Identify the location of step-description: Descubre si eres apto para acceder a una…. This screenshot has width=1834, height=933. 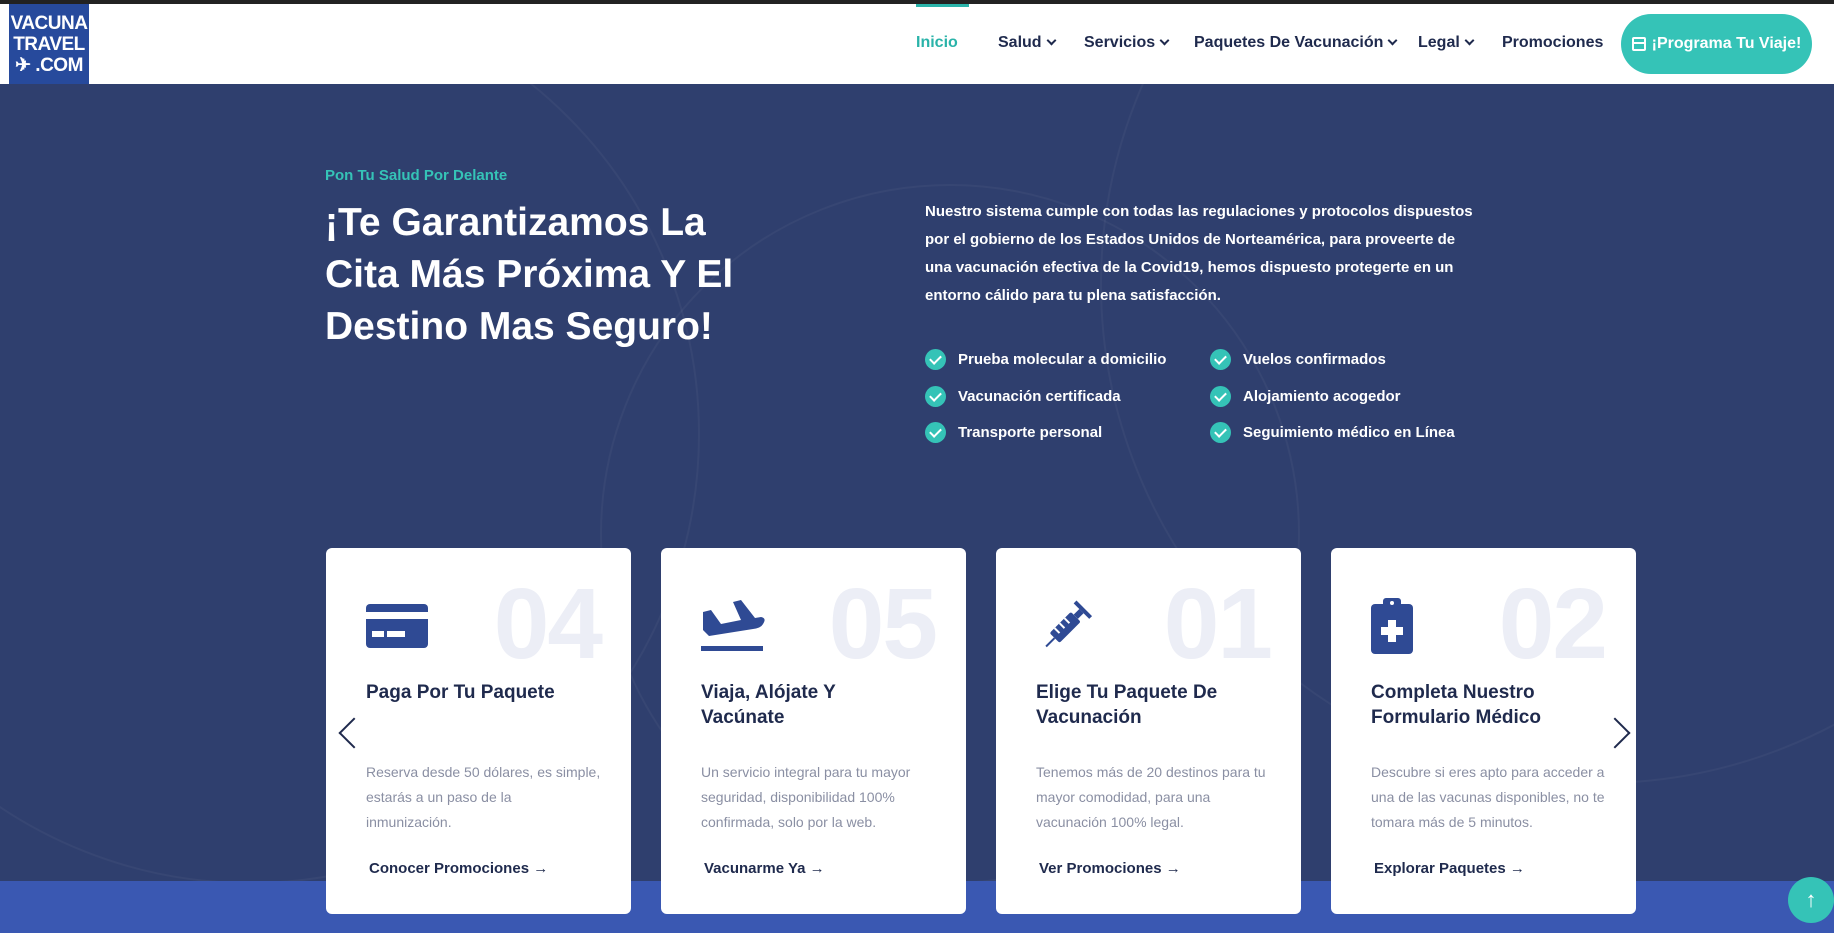
(1488, 797).